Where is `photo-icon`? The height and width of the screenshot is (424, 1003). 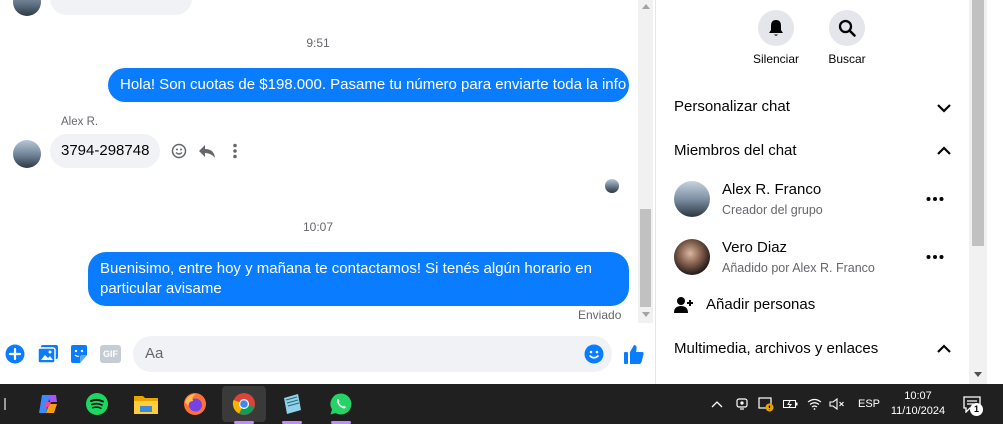
photo-icon is located at coordinates (48, 354).